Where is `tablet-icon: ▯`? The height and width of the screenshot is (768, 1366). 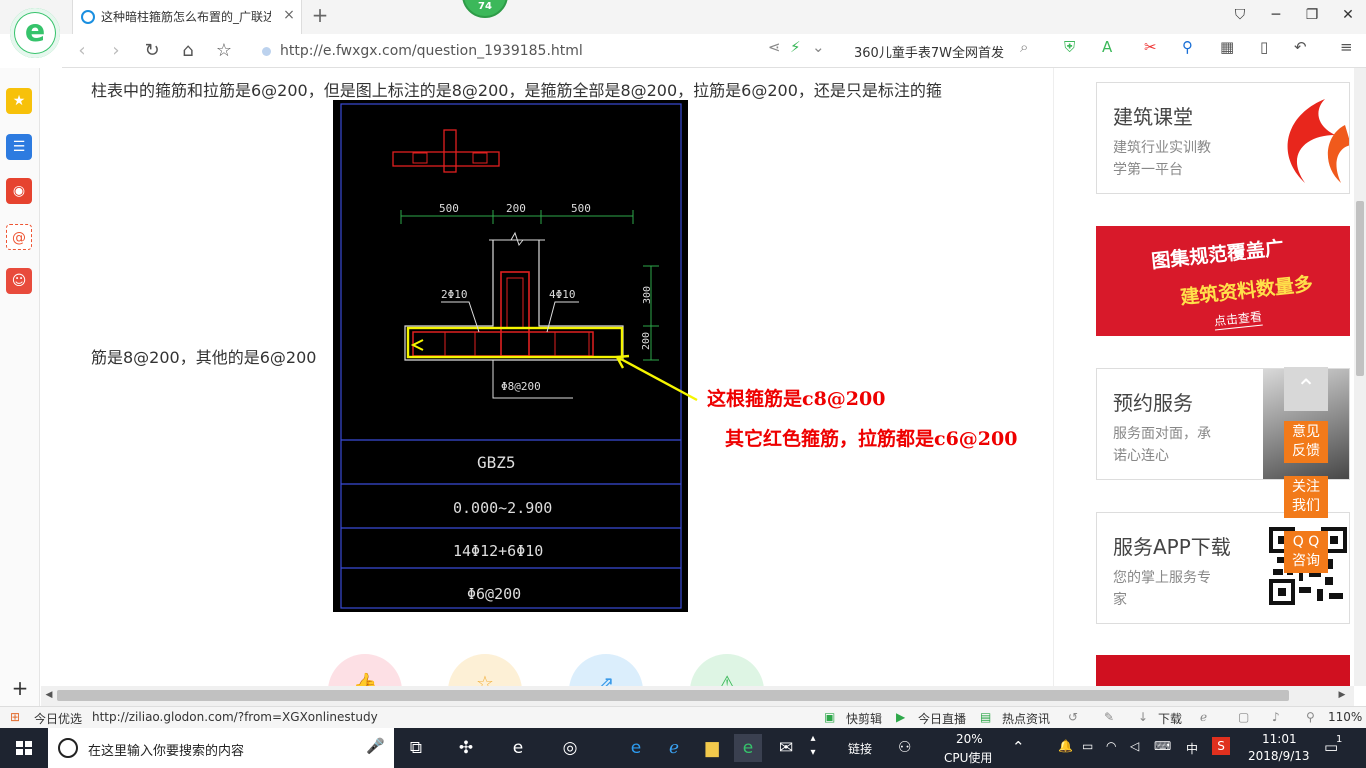 tablet-icon: ▯ is located at coordinates (1264, 48).